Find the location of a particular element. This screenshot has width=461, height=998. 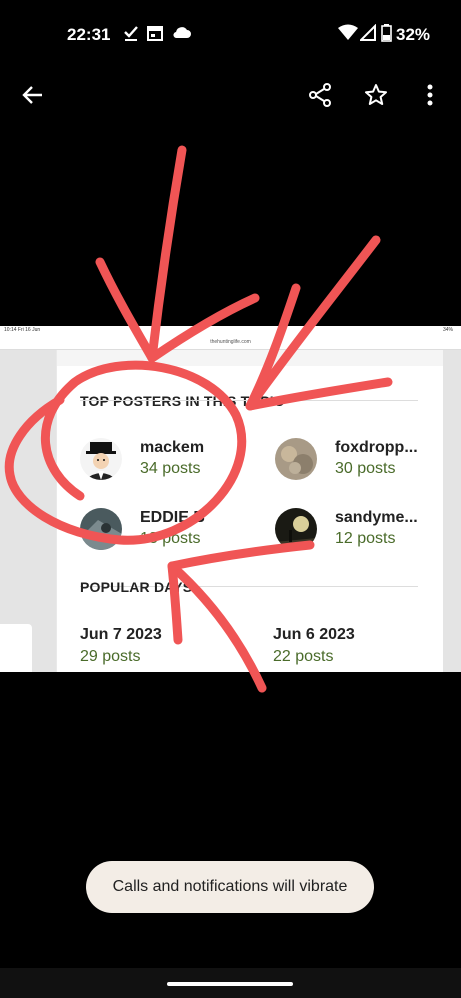

embedded-status-bar: 10:14 Fri 16 Jun 34% is located at coordinates (230, 330).